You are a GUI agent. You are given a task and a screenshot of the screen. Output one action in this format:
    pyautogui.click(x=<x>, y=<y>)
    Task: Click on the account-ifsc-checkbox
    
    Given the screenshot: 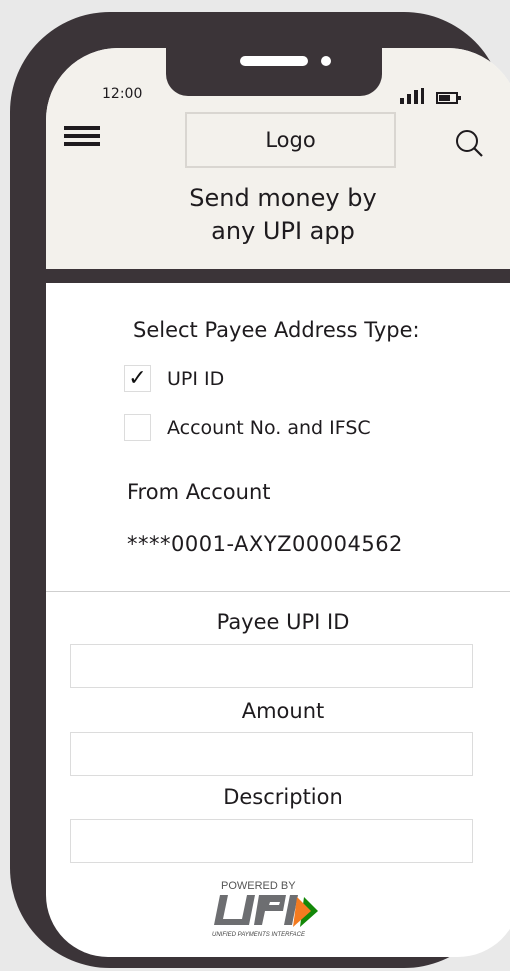 What is the action you would take?
    pyautogui.click(x=137, y=427)
    